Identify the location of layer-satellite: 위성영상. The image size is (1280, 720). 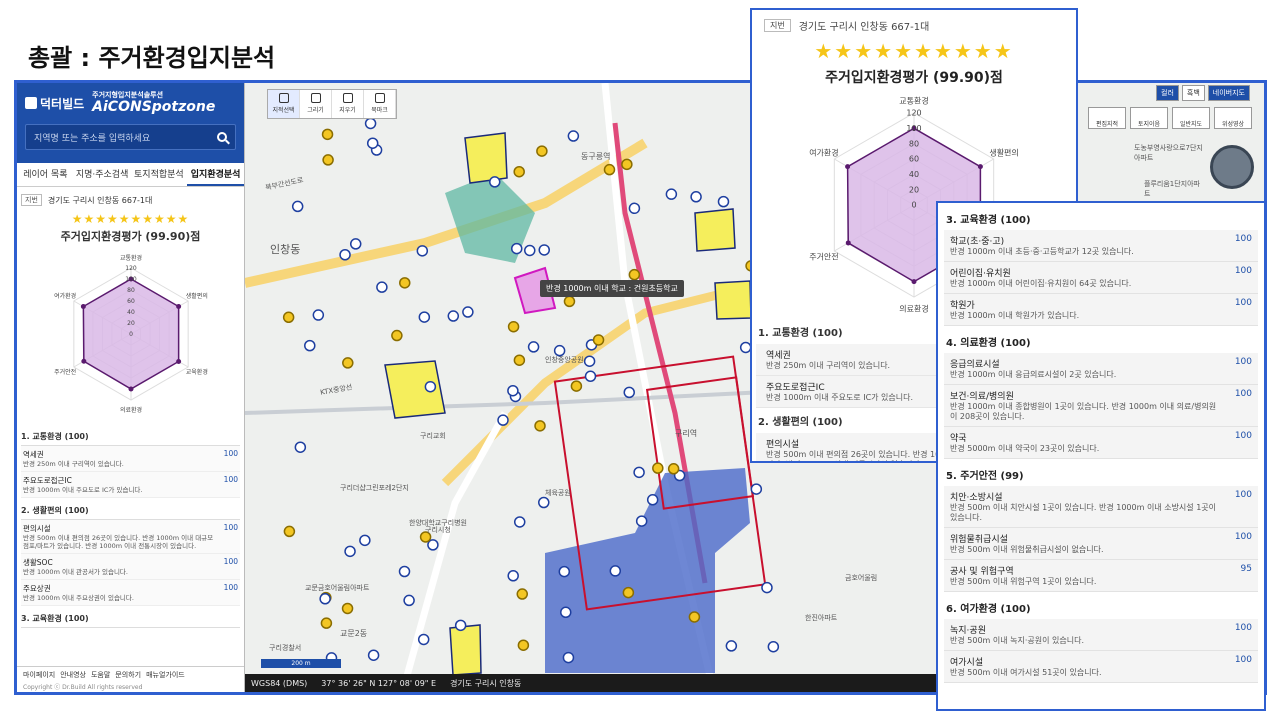
(1233, 118).